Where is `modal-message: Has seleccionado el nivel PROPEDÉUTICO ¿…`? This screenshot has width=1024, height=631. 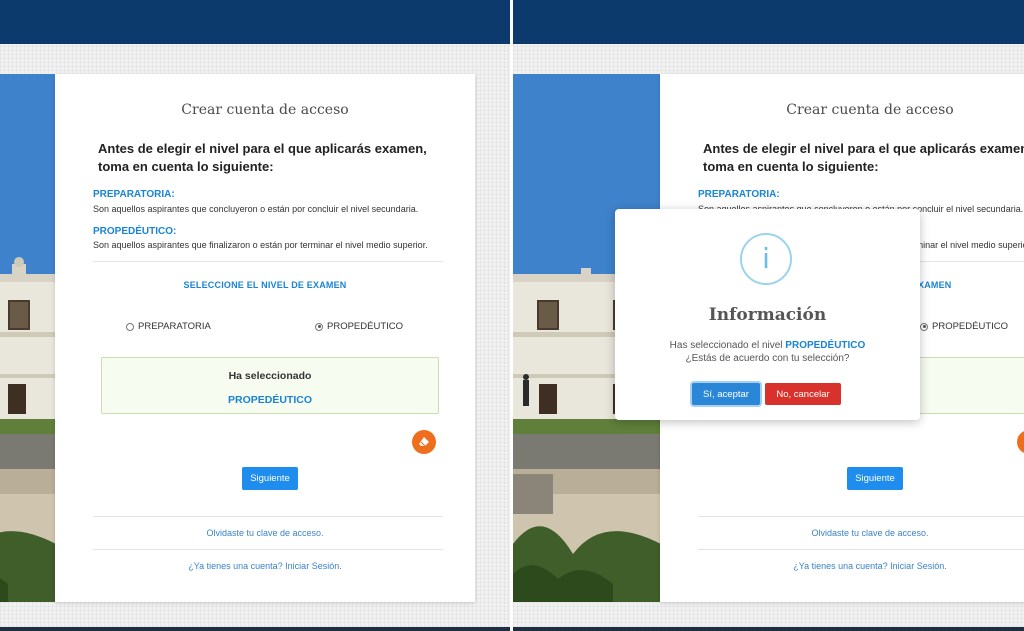 modal-message: Has seleccionado el nivel PROPEDÉUTICO ¿… is located at coordinates (767, 352).